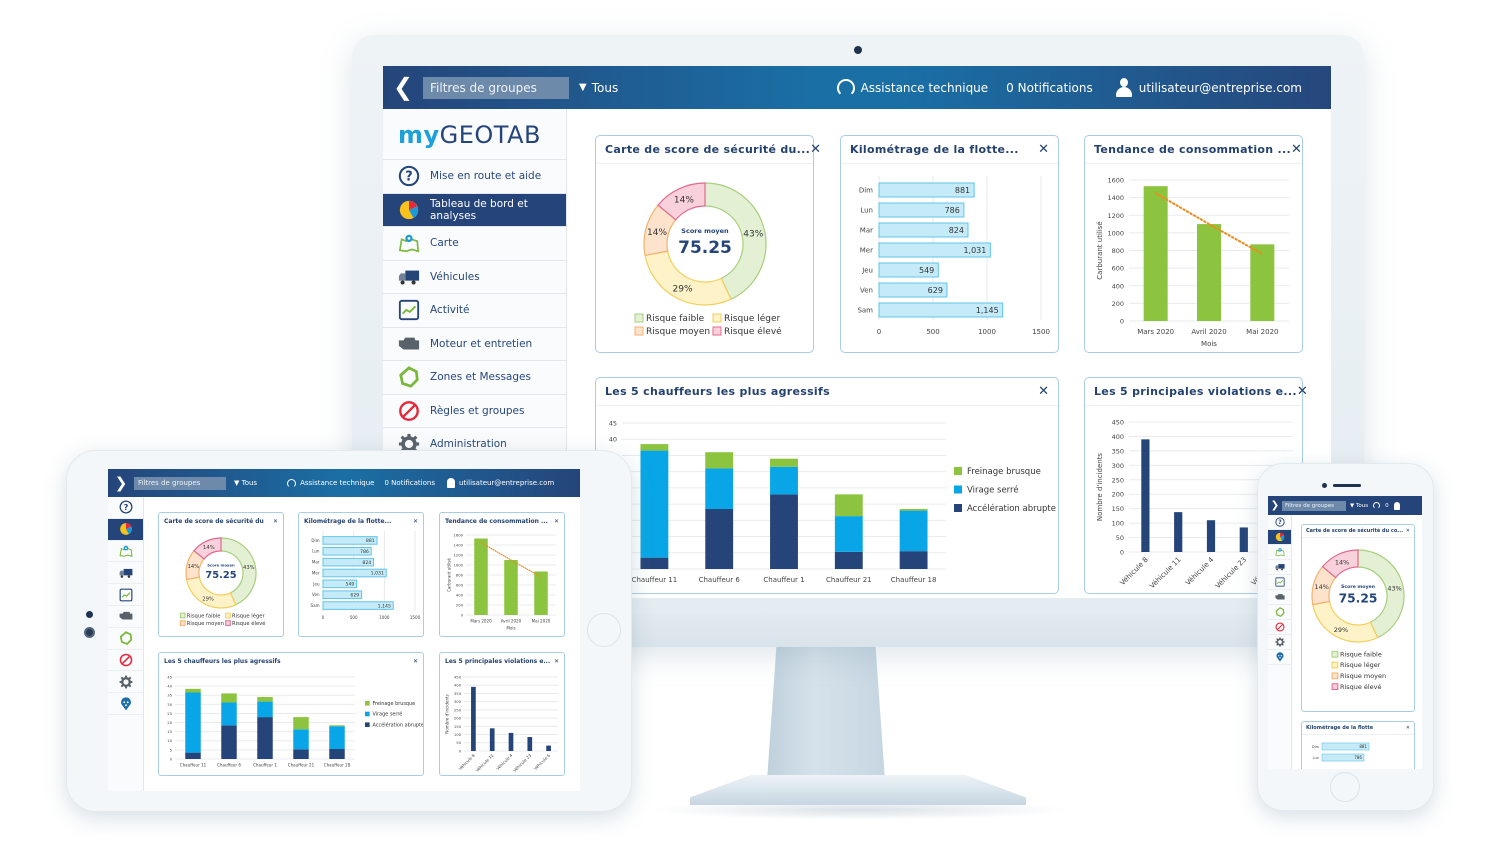  What do you see at coordinates (459, 535) in the screenshot?
I see `y-tick-label: 1600` at bounding box center [459, 535].